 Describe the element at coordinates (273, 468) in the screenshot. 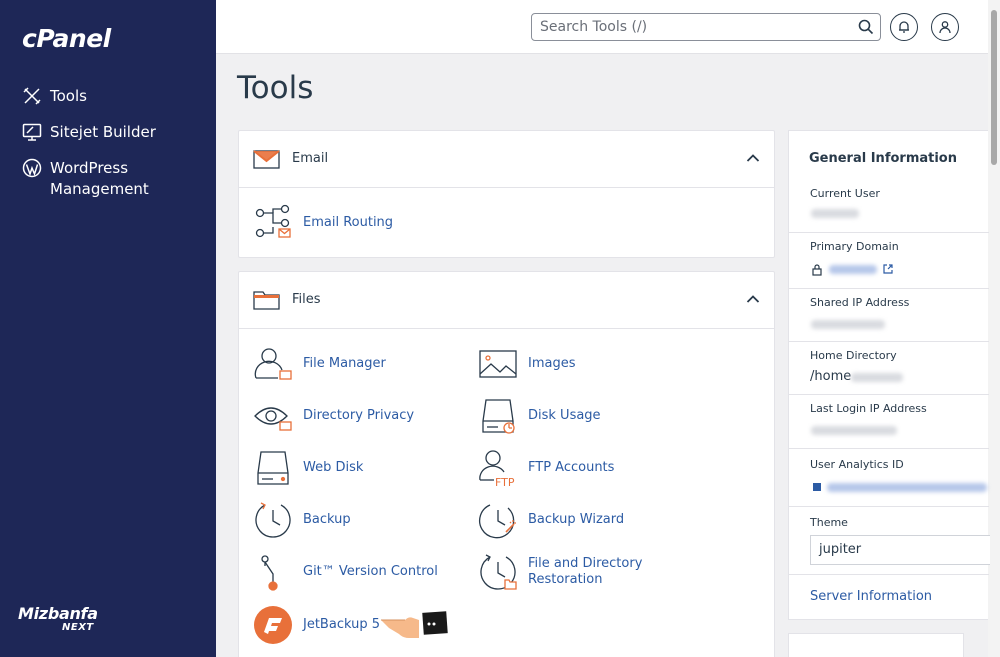

I see `disk-icon` at that location.